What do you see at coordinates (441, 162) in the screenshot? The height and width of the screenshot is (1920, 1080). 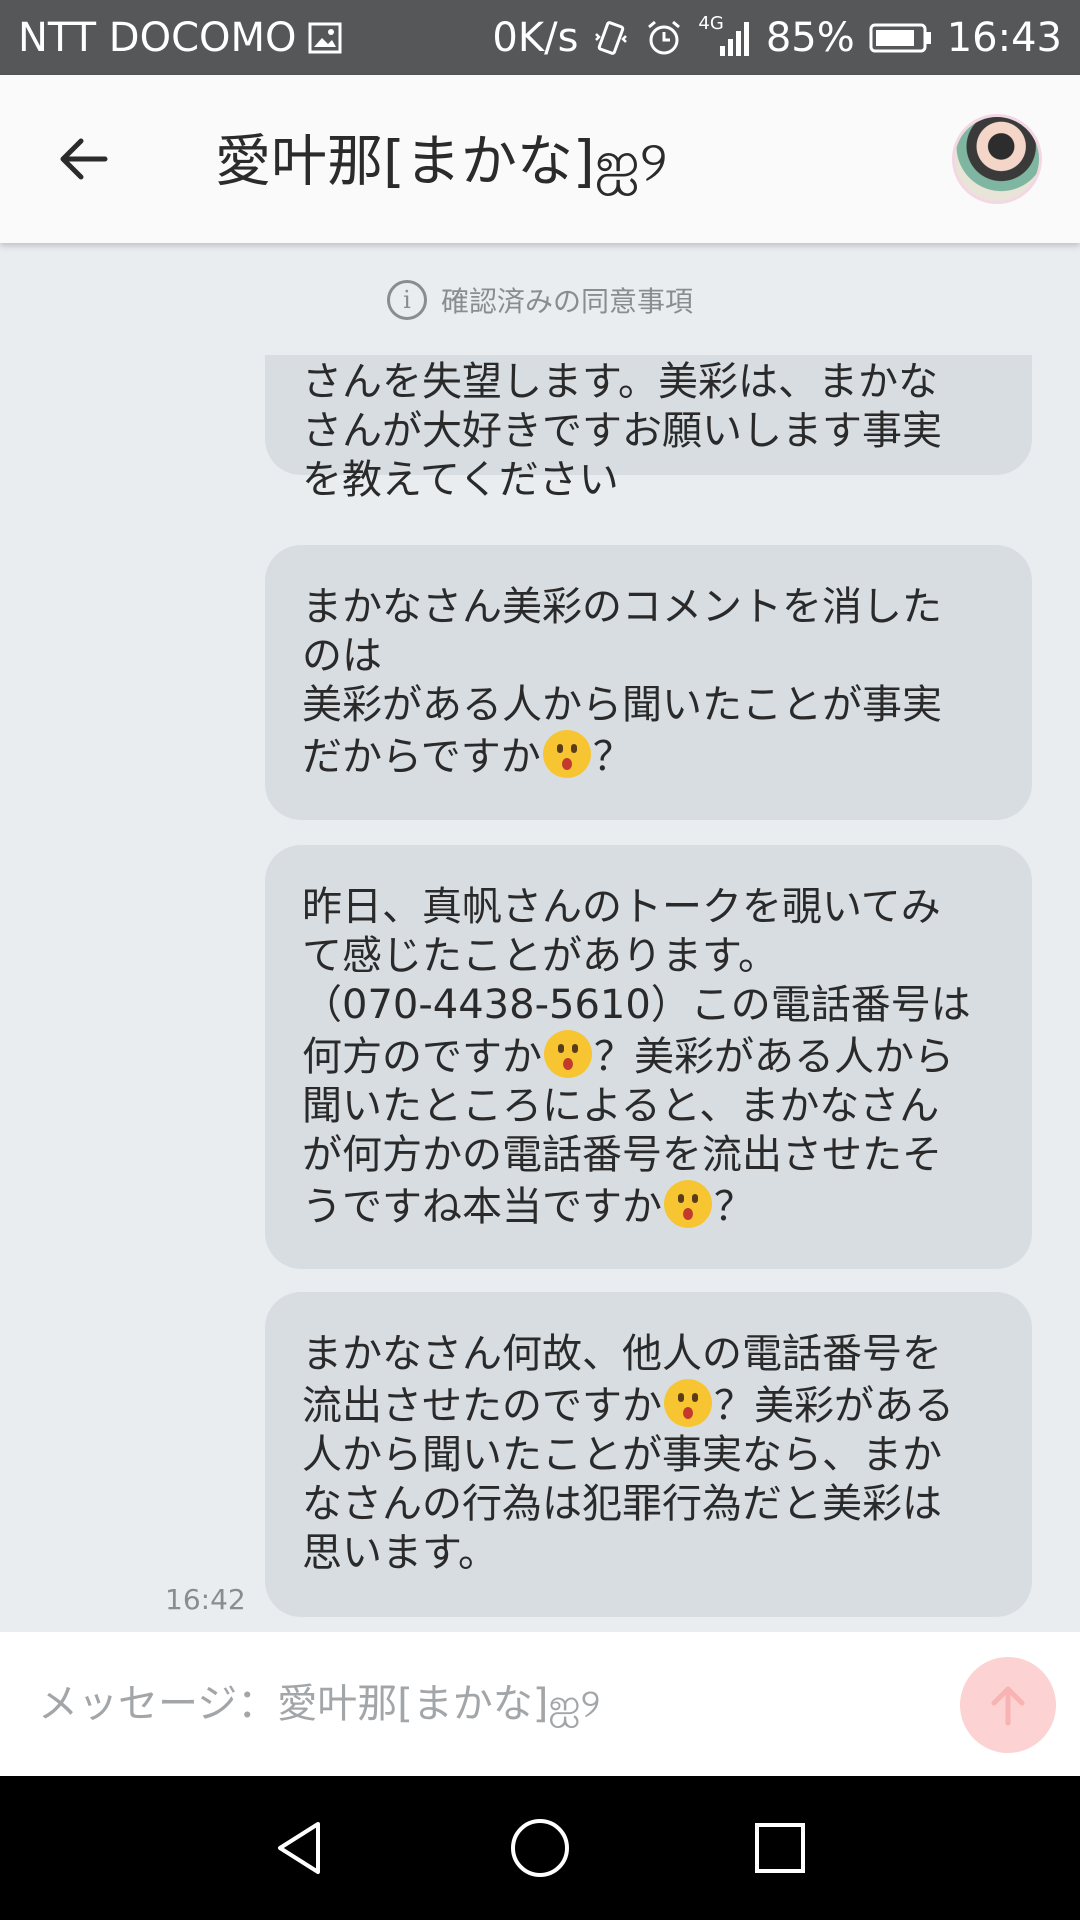 I see `chat-title: 愛叶那[まかな]ஐ୨` at bounding box center [441, 162].